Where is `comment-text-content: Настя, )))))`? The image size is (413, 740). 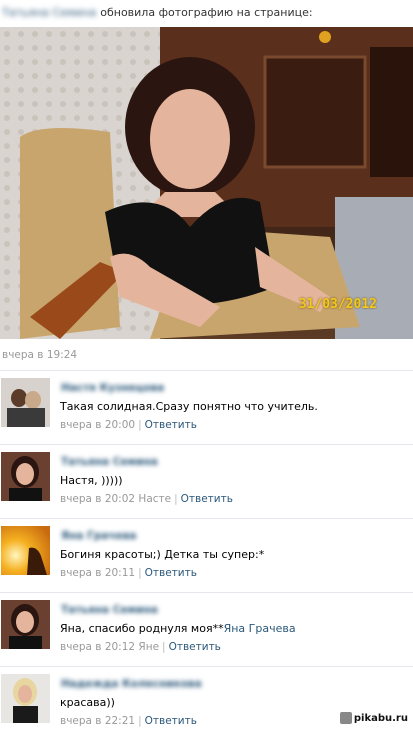 comment-text-content: Настя, ))))) is located at coordinates (91, 480).